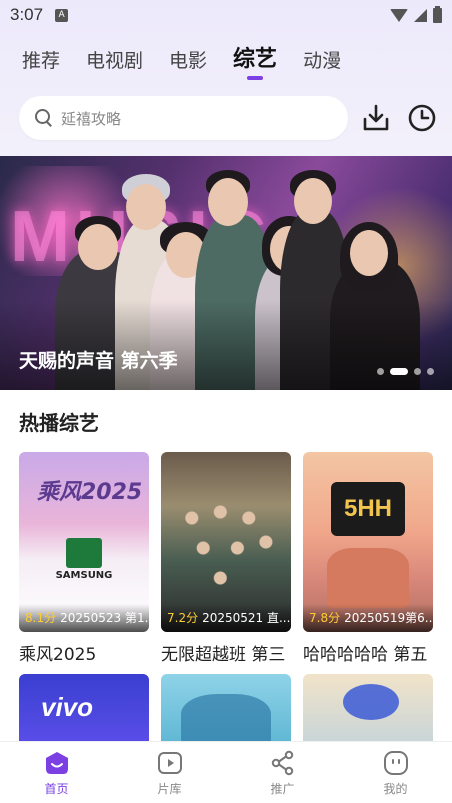 This screenshot has height=803, width=452. Describe the element at coordinates (84, 553) in the screenshot. I see `poster-logo` at that location.